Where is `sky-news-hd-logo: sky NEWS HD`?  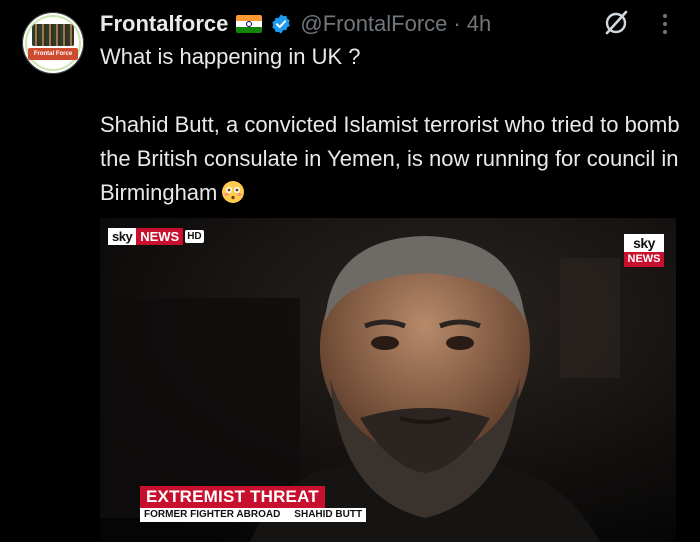
sky-news-hd-logo: sky NEWS HD is located at coordinates (156, 236).